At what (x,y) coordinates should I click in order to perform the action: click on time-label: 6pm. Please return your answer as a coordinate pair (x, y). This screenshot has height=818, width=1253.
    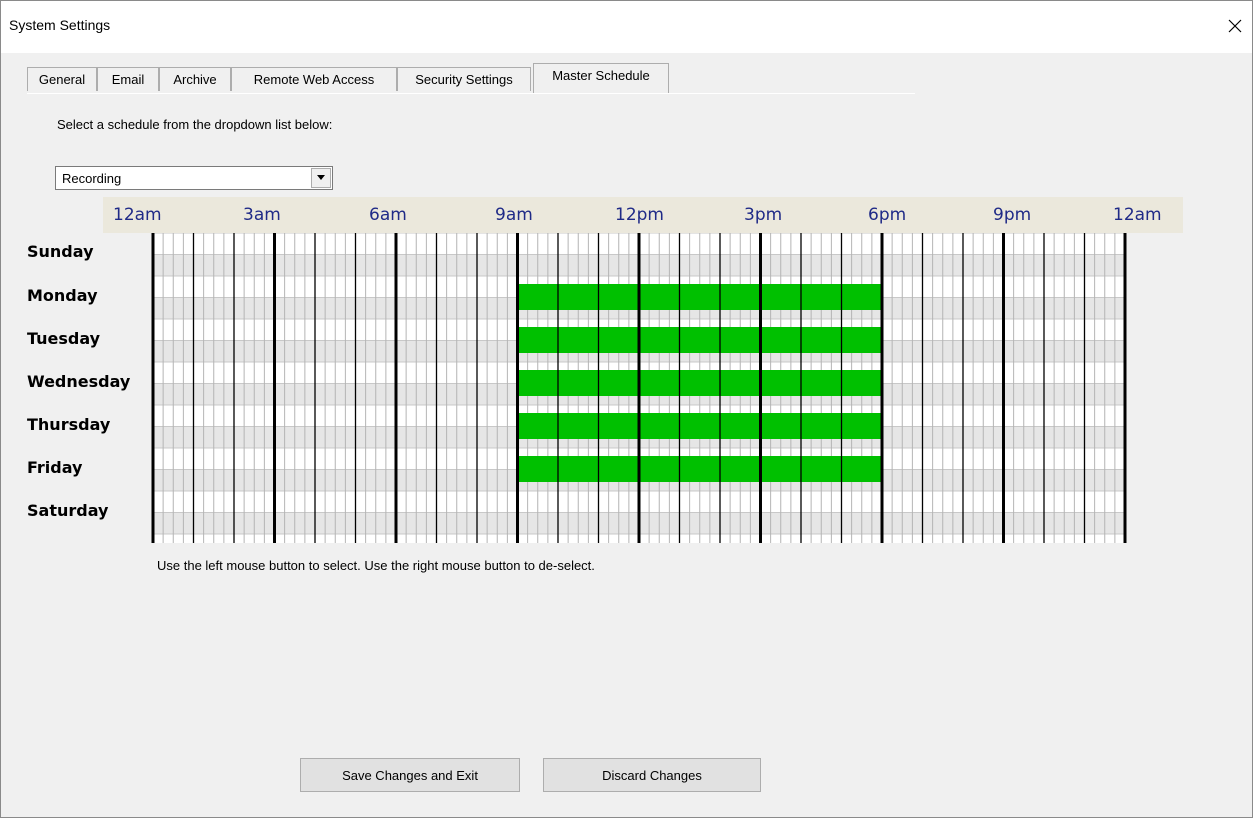
    Looking at the image, I should click on (887, 215).